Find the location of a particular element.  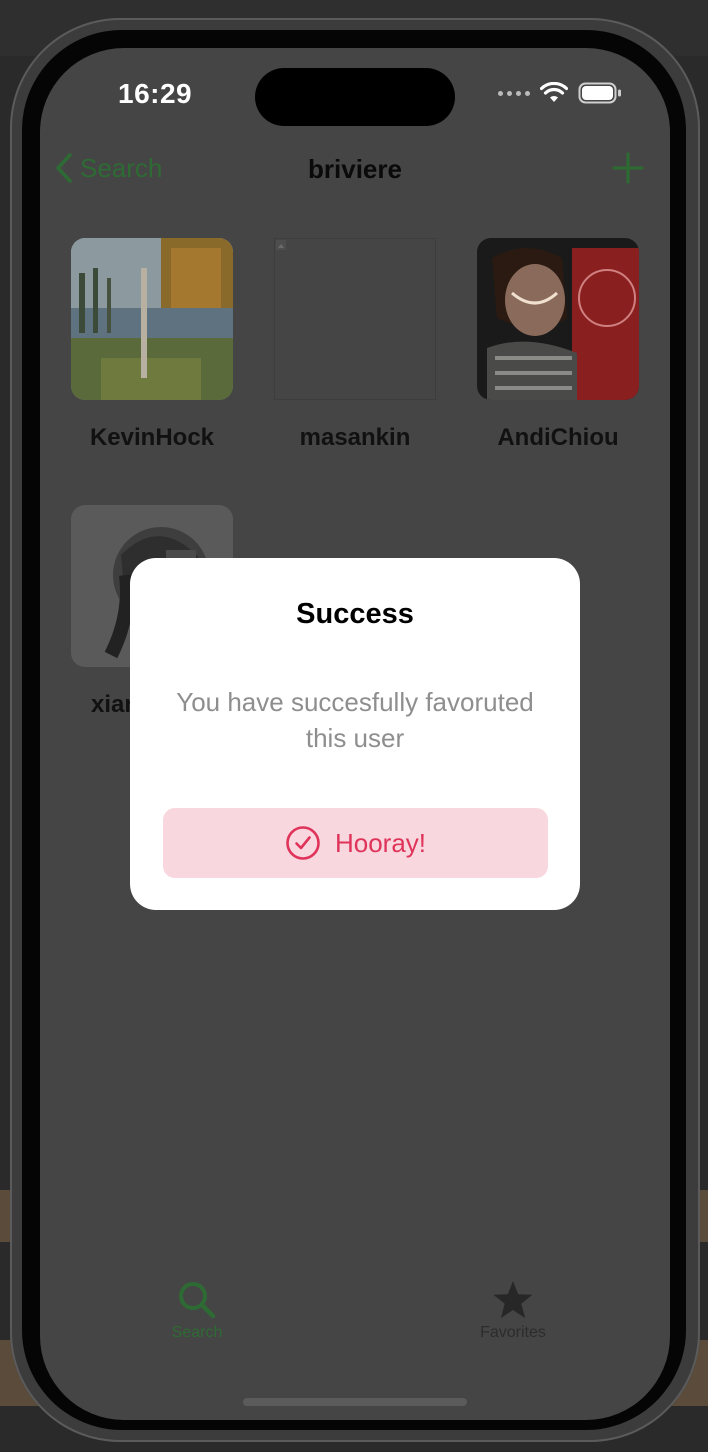

status-indicators is located at coordinates (560, 93).